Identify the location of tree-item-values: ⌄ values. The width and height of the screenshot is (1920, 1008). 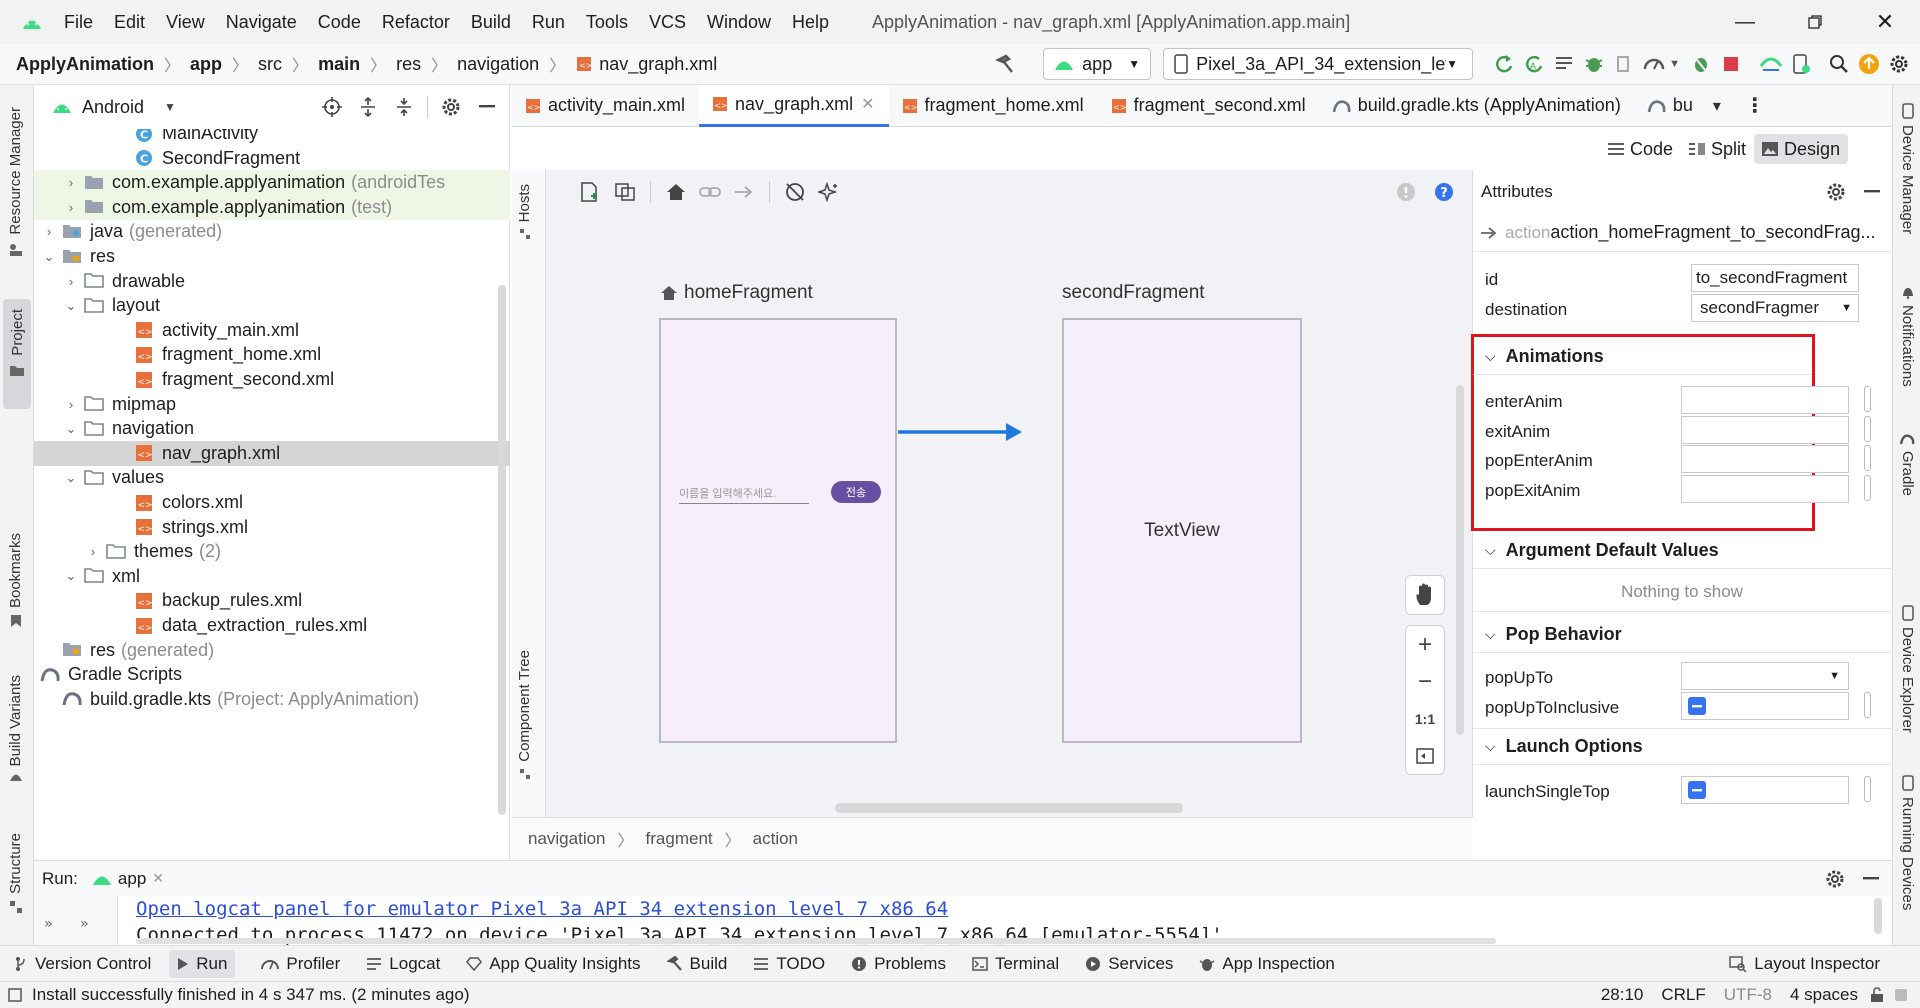
(272, 477).